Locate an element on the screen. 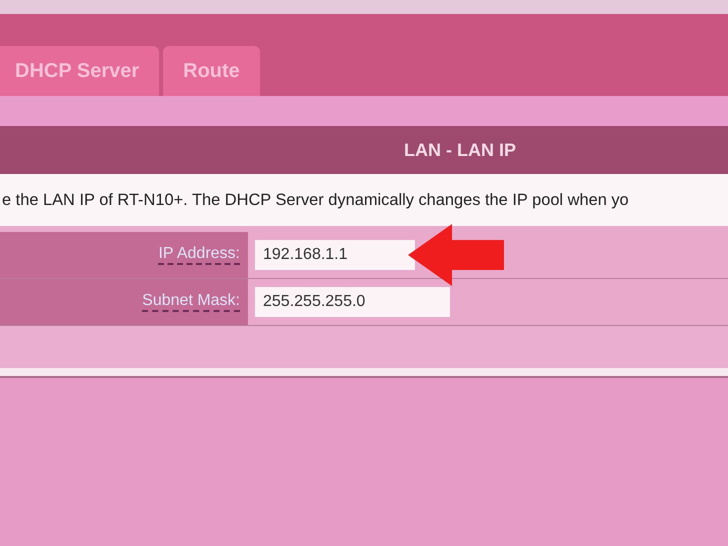 This screenshot has height=546, width=728. field-label: Subnet Mask: is located at coordinates (191, 302).